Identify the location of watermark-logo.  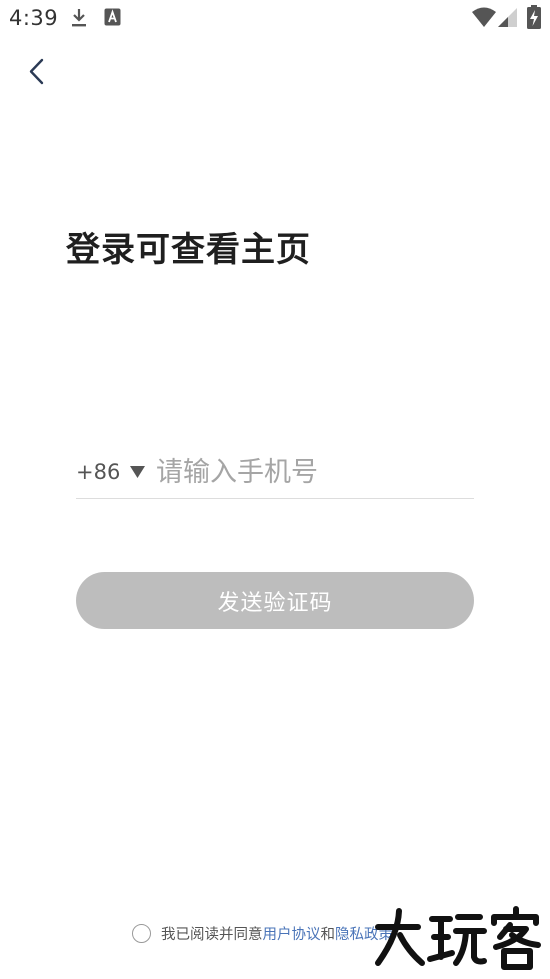
(456, 939).